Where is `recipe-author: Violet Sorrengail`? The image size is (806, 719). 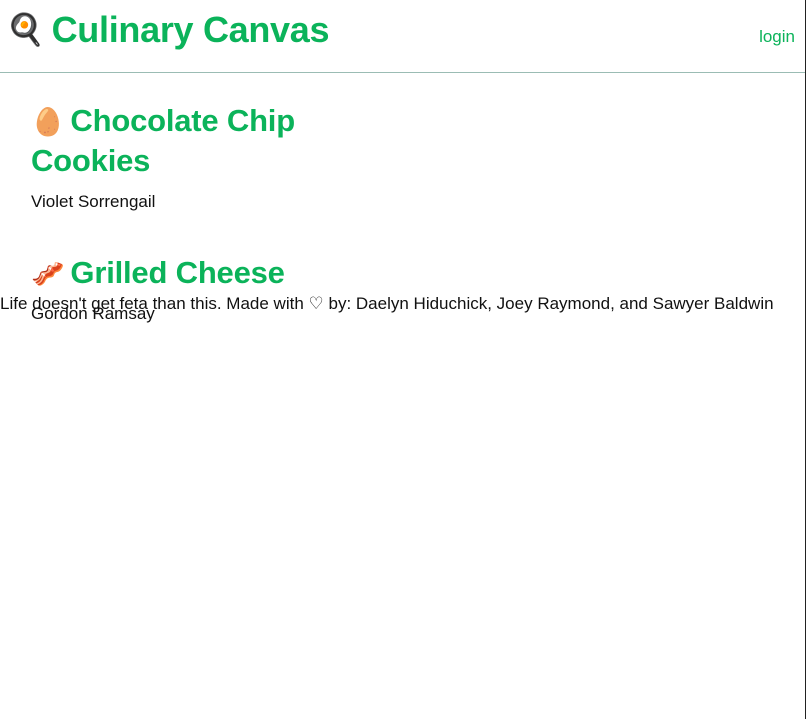 recipe-author: Violet Sorrengail is located at coordinates (93, 201).